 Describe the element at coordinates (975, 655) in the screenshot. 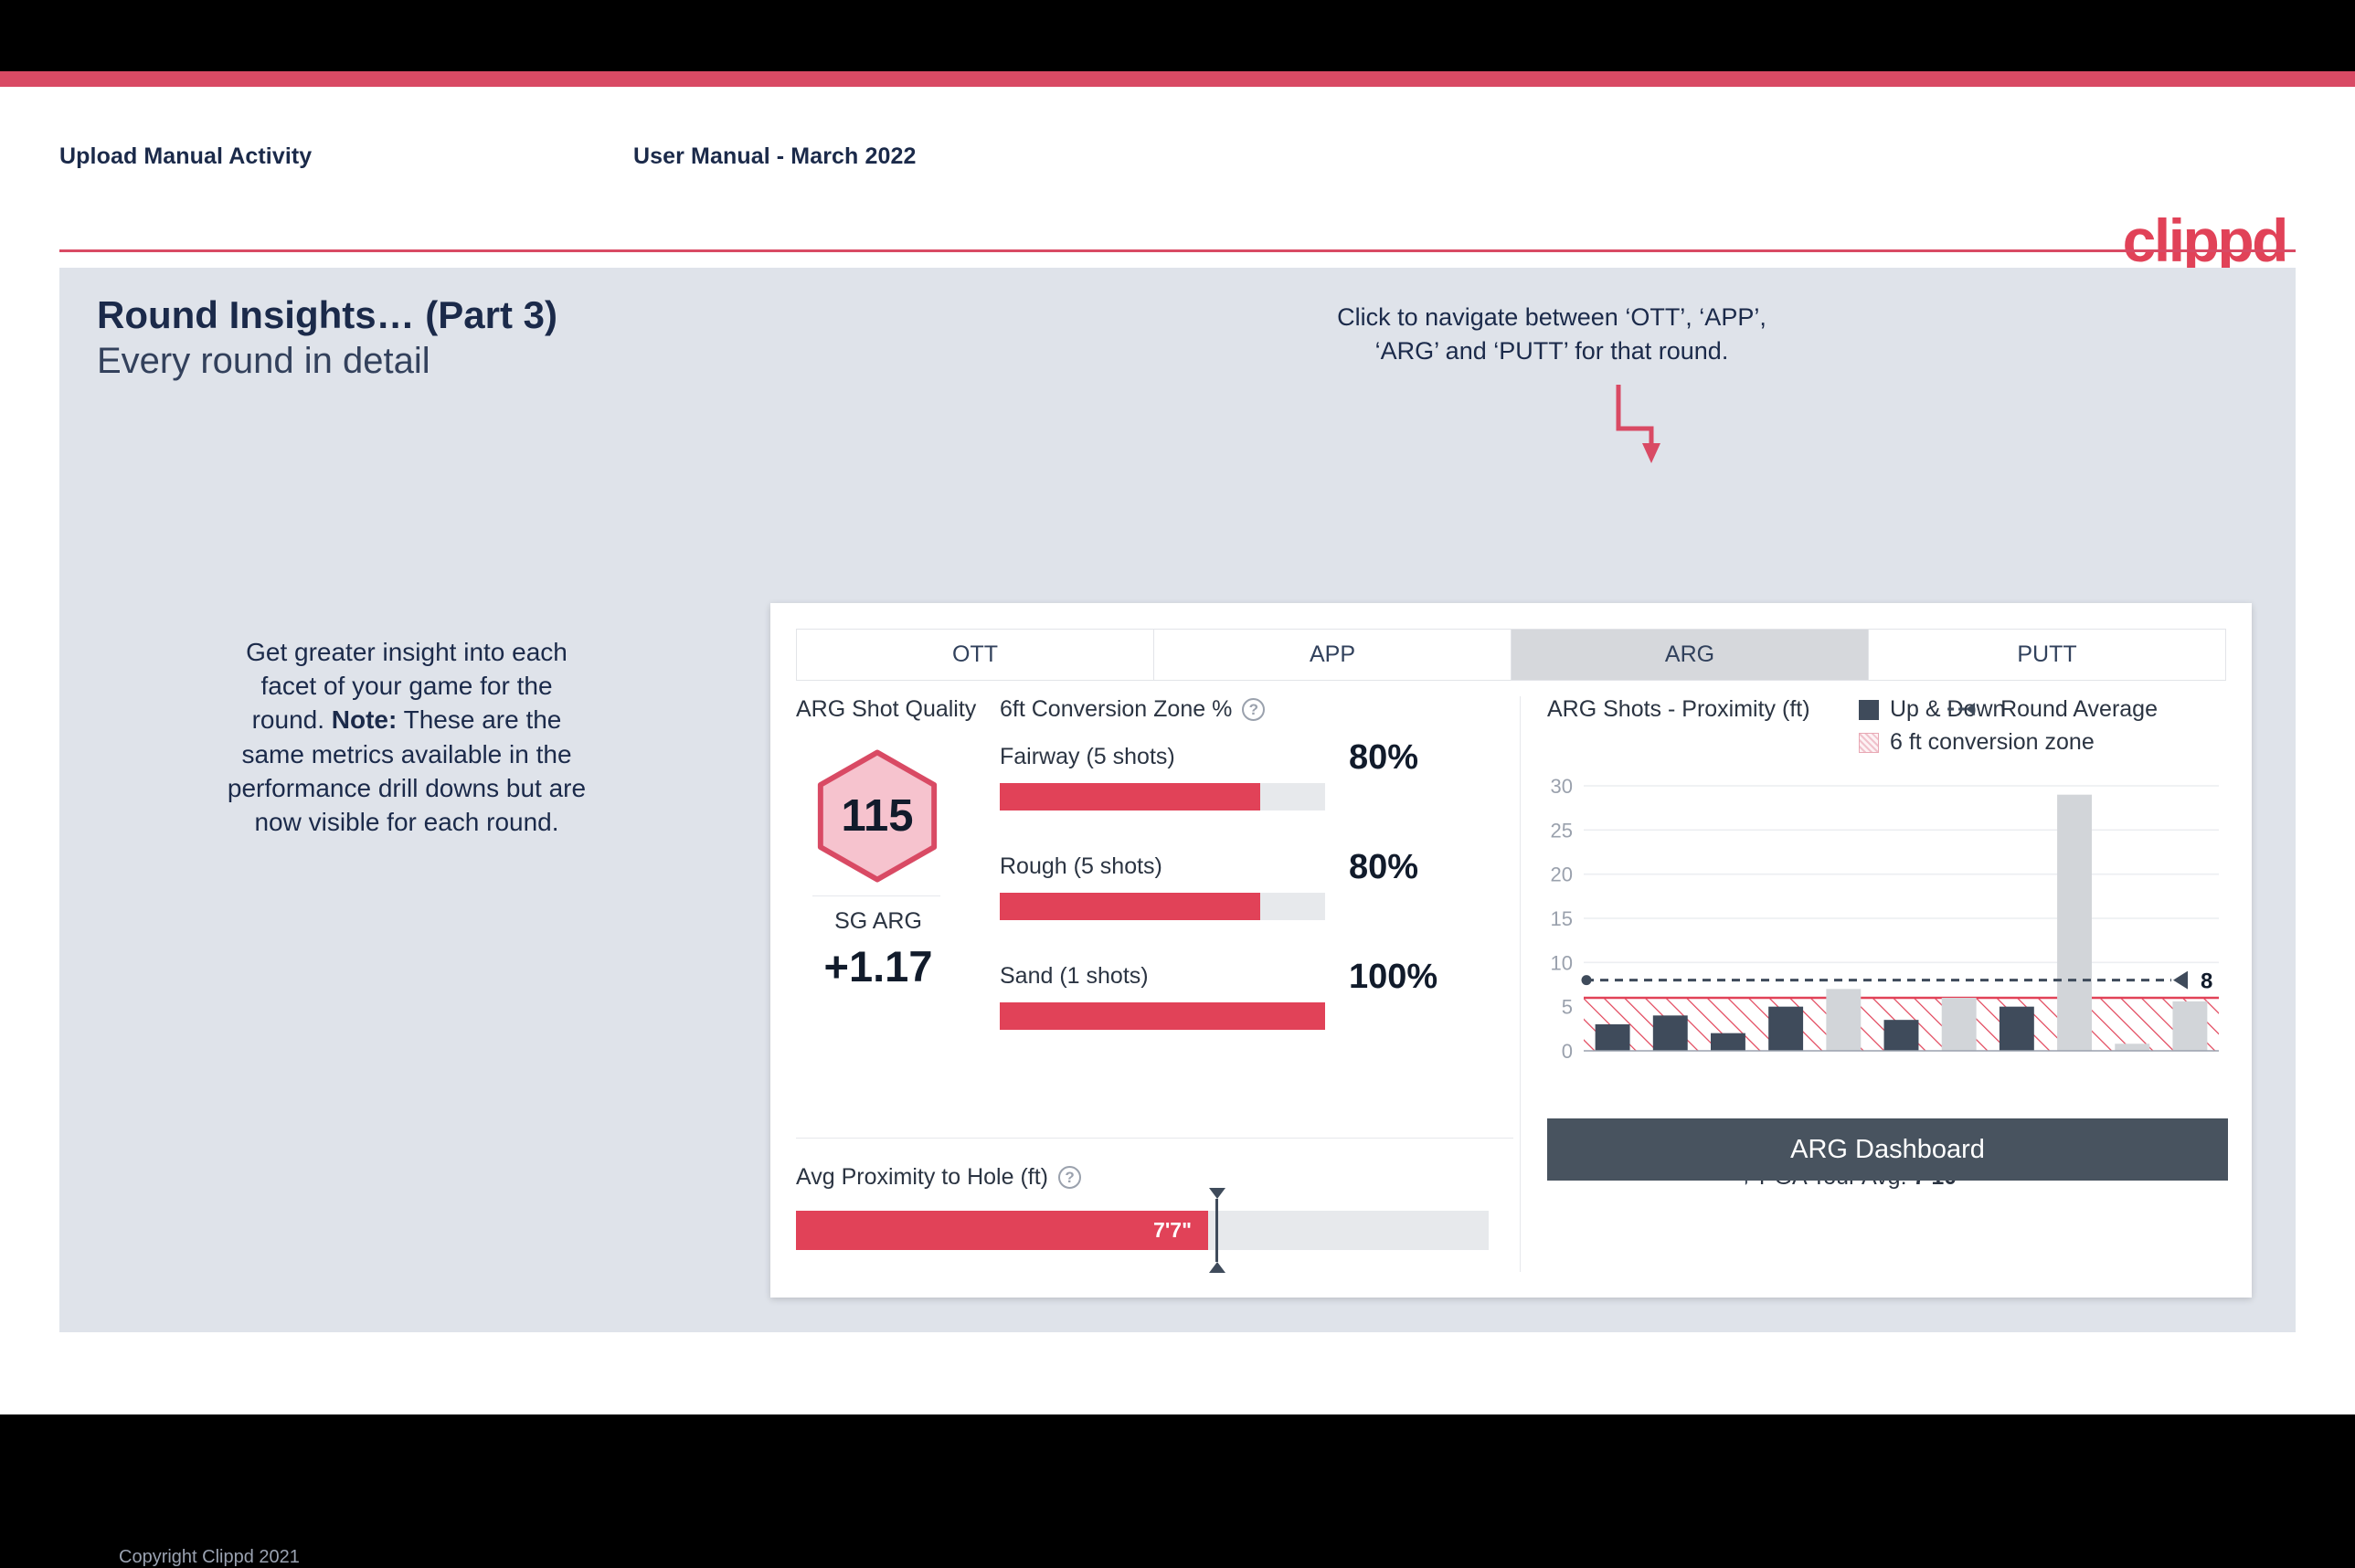

I see `tab-ott: OTT` at that location.